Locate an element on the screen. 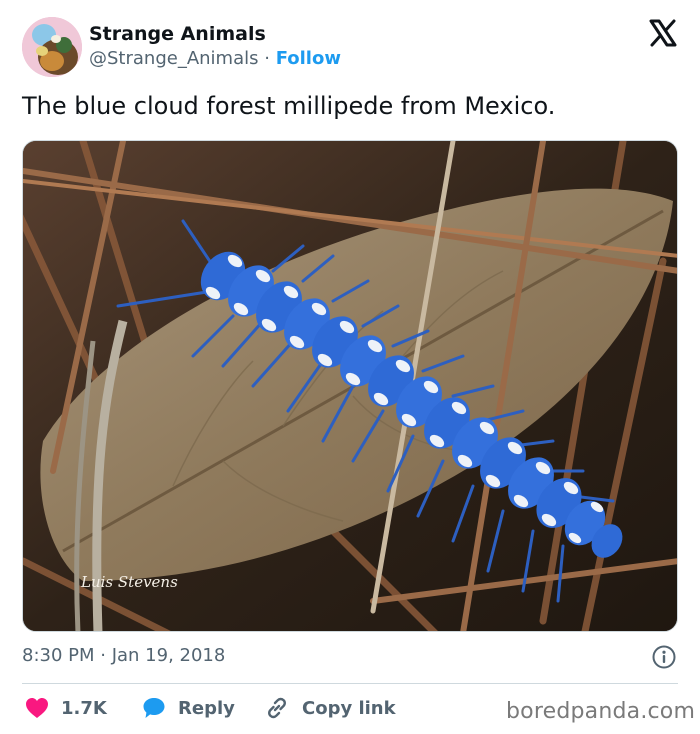 This screenshot has height=734, width=700. reply-button: Reply is located at coordinates (188, 708).